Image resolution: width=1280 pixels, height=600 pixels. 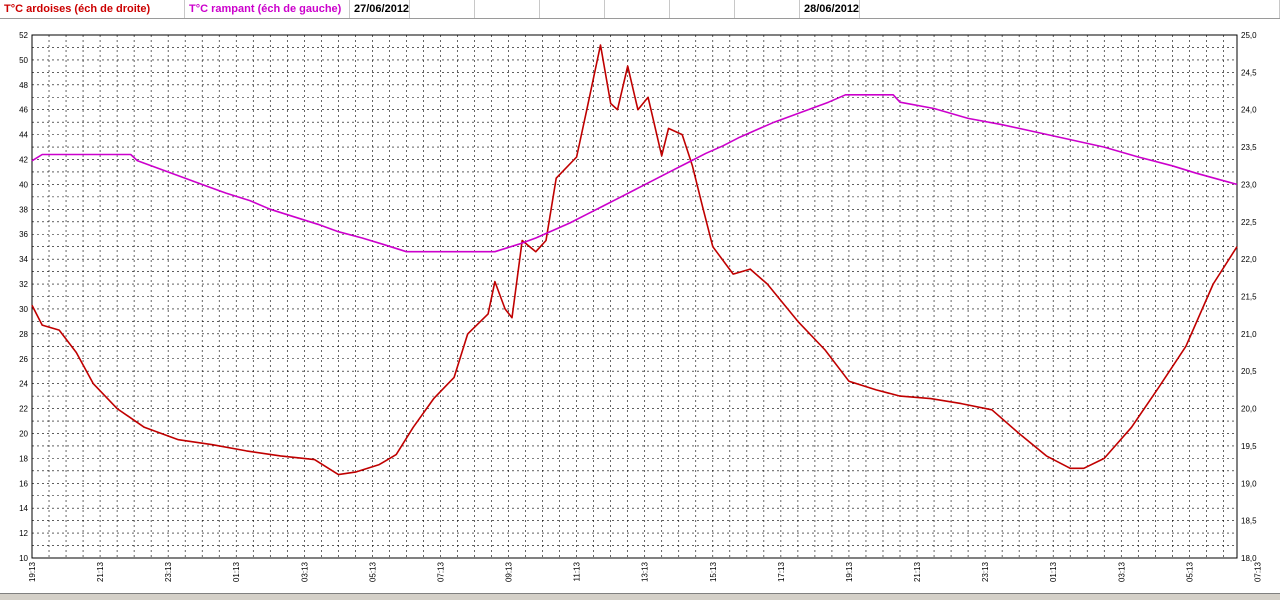 What do you see at coordinates (23, 35) in the screenshot?
I see `left-tick-label: 52` at bounding box center [23, 35].